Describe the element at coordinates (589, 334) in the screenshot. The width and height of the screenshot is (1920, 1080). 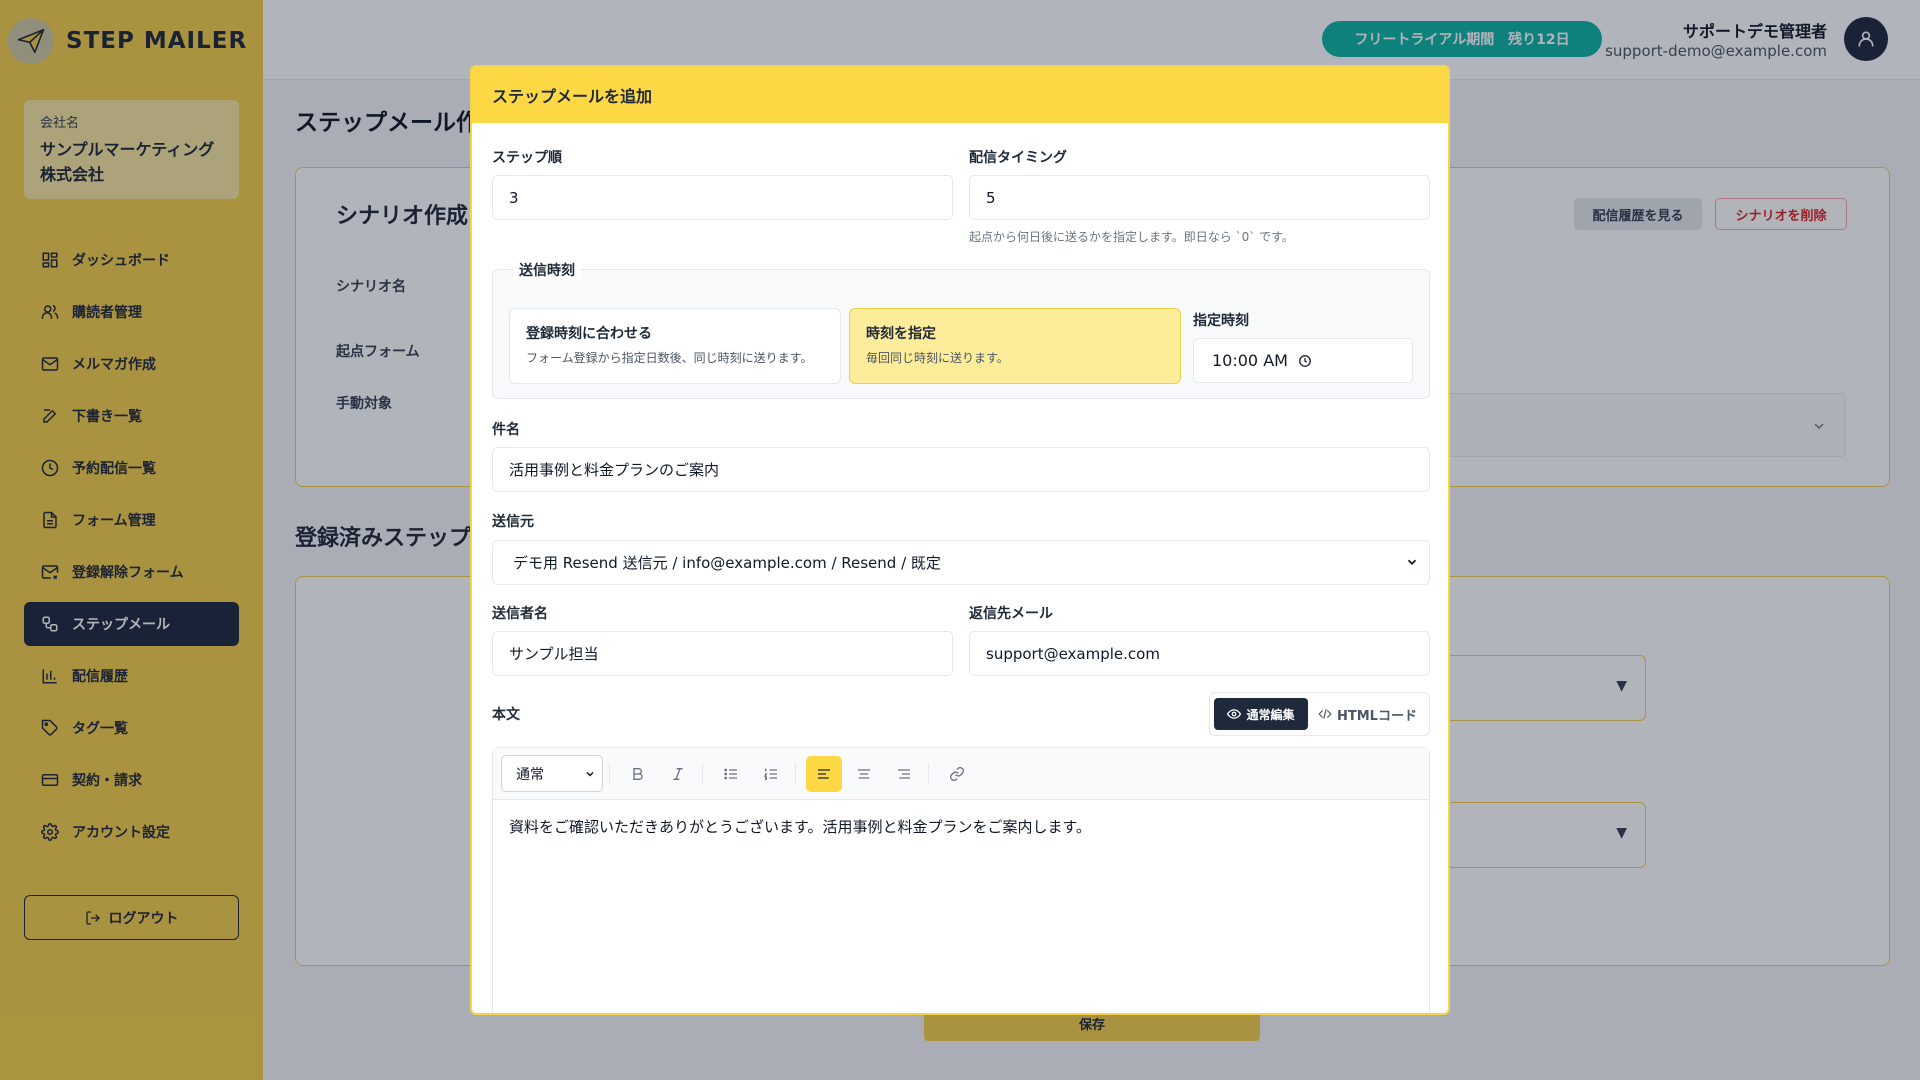
I see `option-title: 登録時刻に合わせる` at that location.